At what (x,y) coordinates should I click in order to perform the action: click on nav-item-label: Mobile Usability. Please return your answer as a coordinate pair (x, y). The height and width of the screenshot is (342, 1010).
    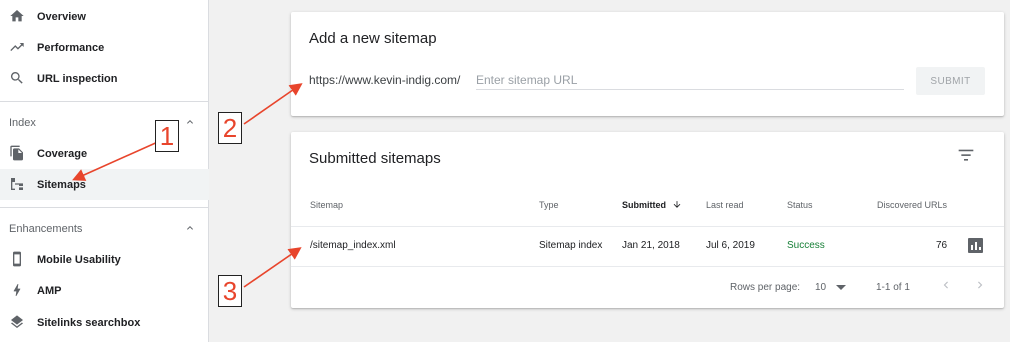
    Looking at the image, I should click on (79, 259).